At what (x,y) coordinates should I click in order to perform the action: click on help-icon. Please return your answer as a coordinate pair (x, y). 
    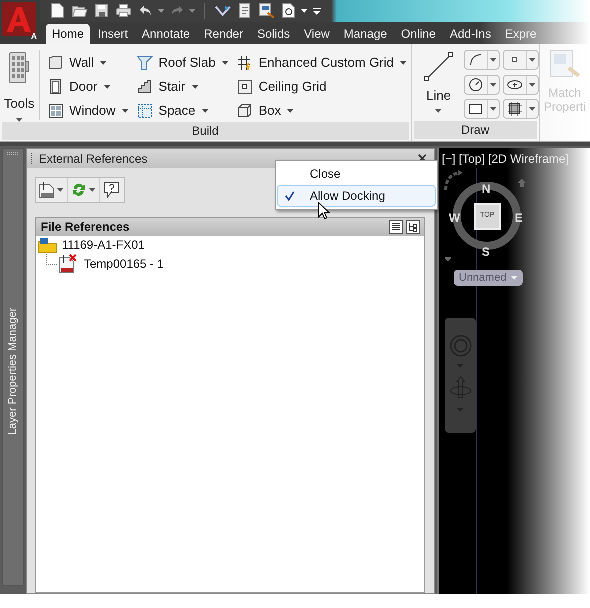
    Looking at the image, I should click on (112, 190).